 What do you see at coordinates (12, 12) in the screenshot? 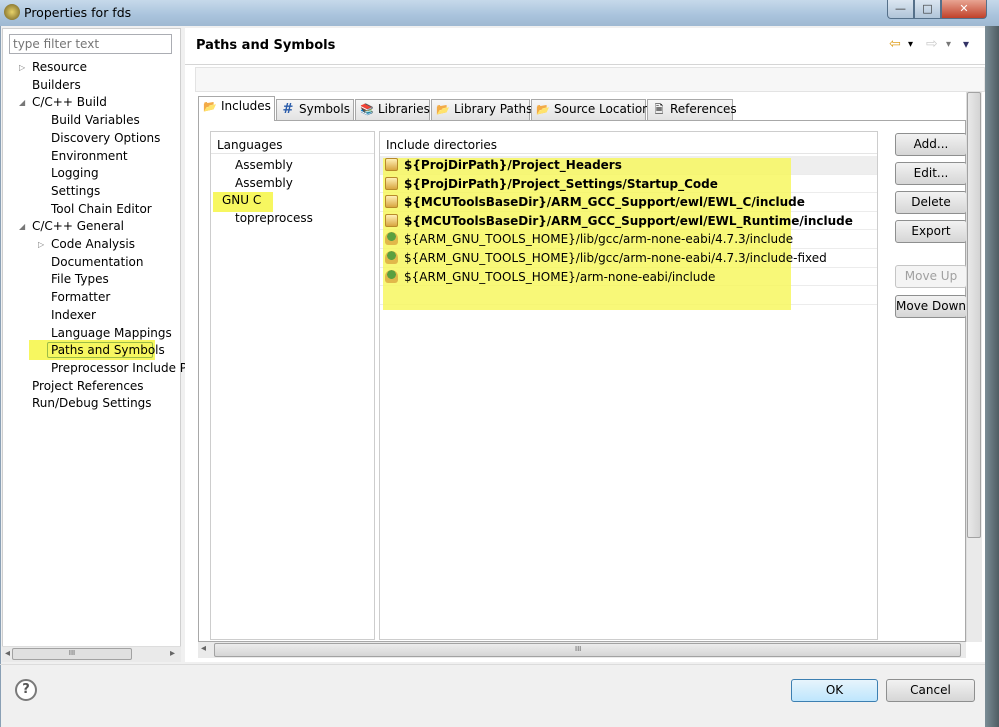
I see `app-icon` at bounding box center [12, 12].